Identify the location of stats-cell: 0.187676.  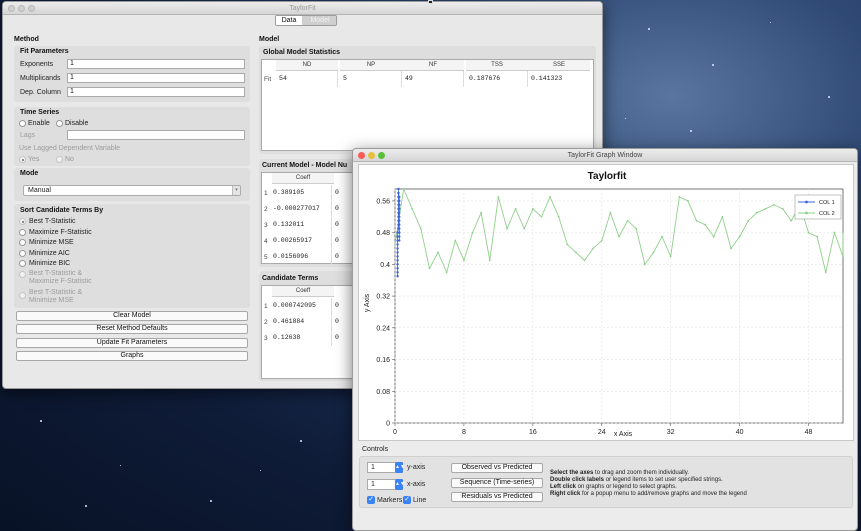
(497, 79).